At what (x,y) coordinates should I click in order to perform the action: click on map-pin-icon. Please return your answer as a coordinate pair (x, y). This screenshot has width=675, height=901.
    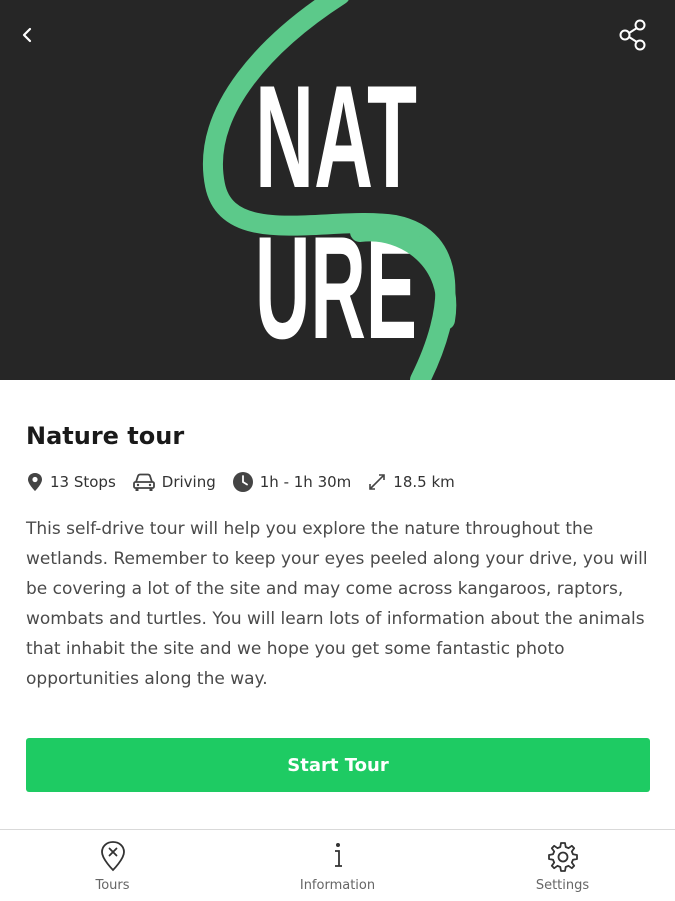
    Looking at the image, I should click on (35, 482).